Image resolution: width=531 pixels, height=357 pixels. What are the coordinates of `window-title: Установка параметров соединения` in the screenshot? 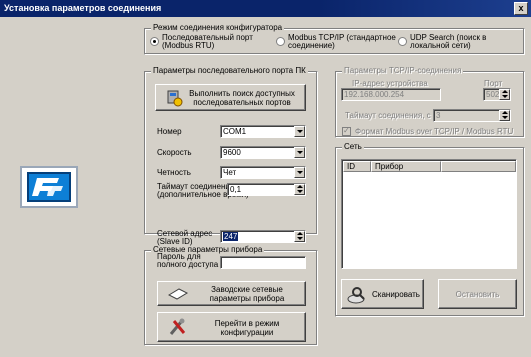 It's located at (83, 8).